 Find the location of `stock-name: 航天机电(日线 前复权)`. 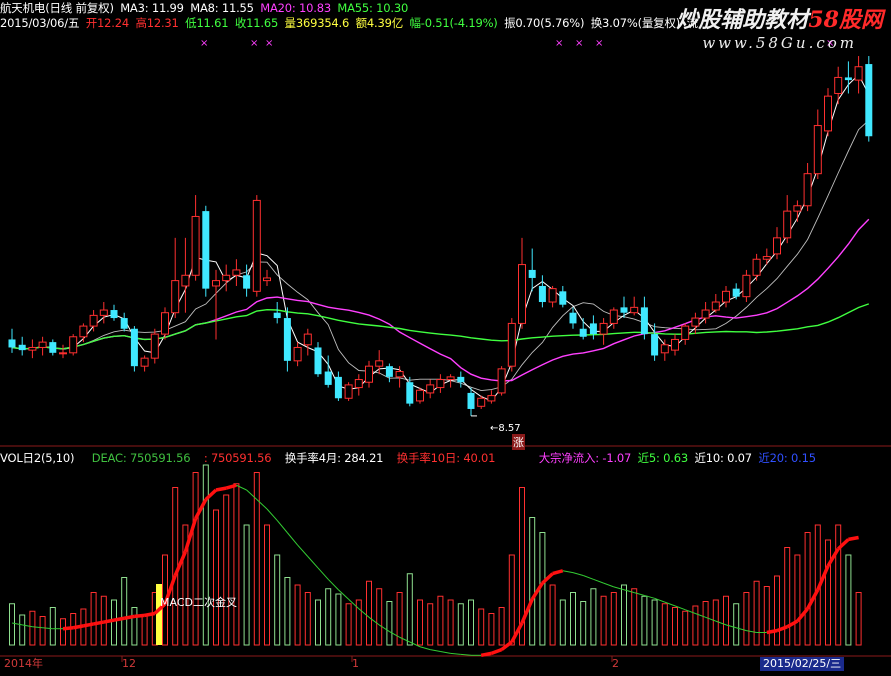

stock-name: 航天机电(日线 前复权) is located at coordinates (57, 8).